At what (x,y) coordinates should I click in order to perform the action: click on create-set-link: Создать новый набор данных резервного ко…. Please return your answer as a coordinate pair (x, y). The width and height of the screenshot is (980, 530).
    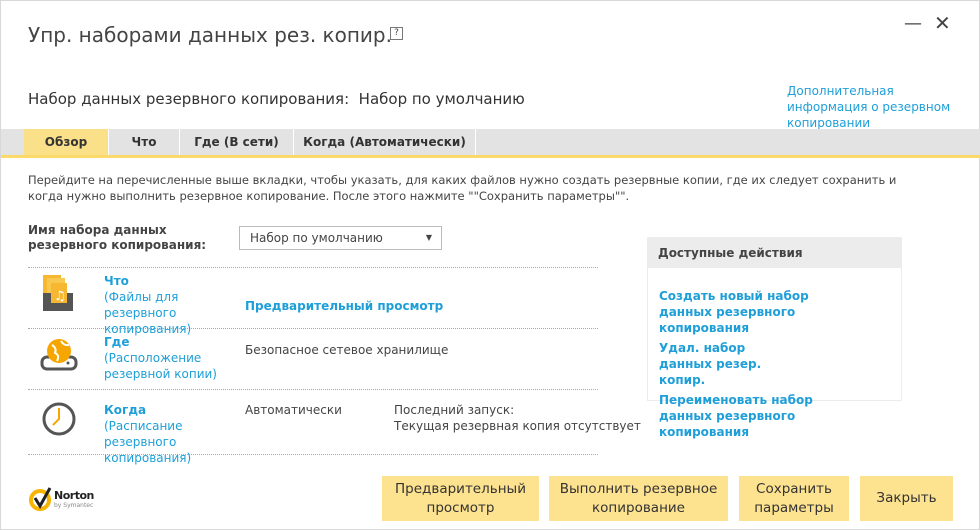
    Looking at the image, I should click on (748, 312).